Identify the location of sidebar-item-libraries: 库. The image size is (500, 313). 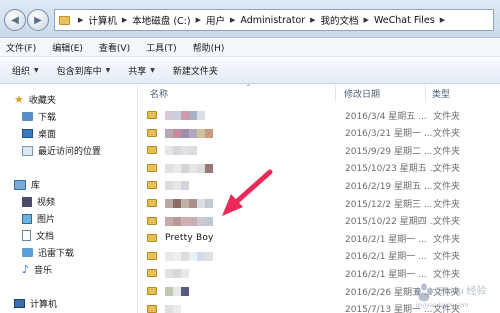
(27, 184).